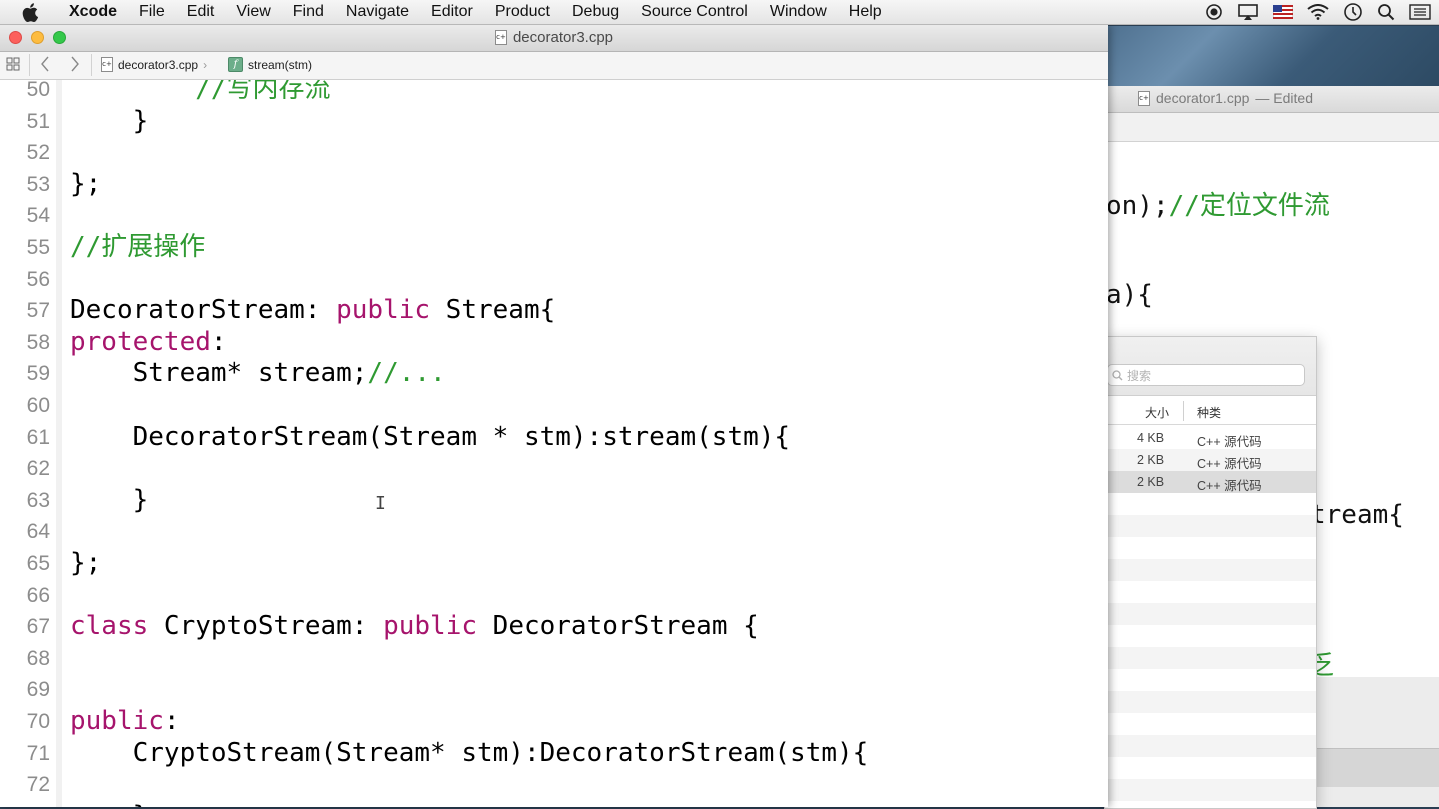 This screenshot has width=1439, height=809. I want to click on background-window-titlebar: c+ decorator1.cpp — Edited, so click(1269, 99).